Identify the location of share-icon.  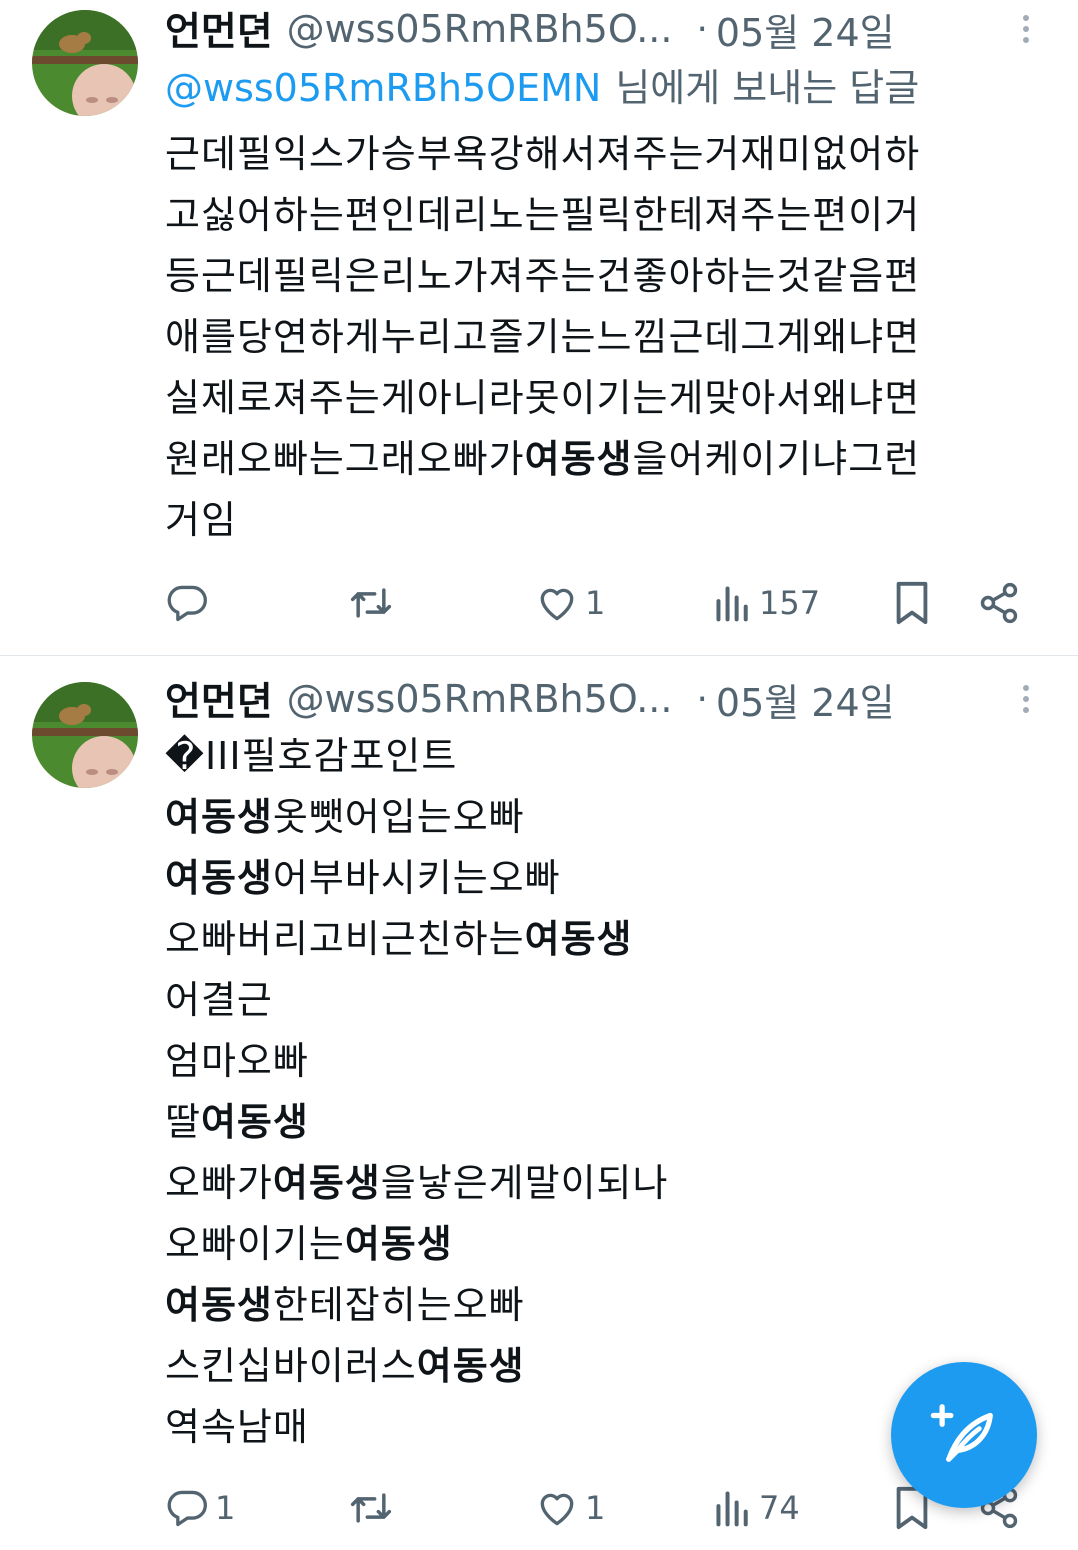
(999, 603).